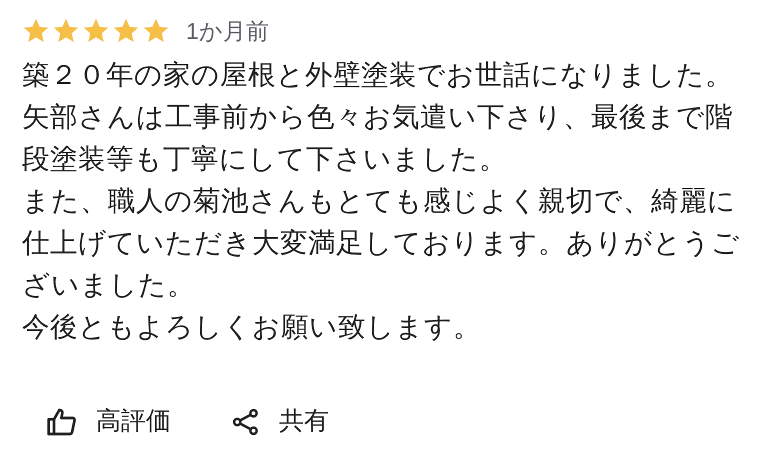 Image resolution: width=768 pixels, height=474 pixels. What do you see at coordinates (227, 31) in the screenshot?
I see `review-time: 1か月前` at bounding box center [227, 31].